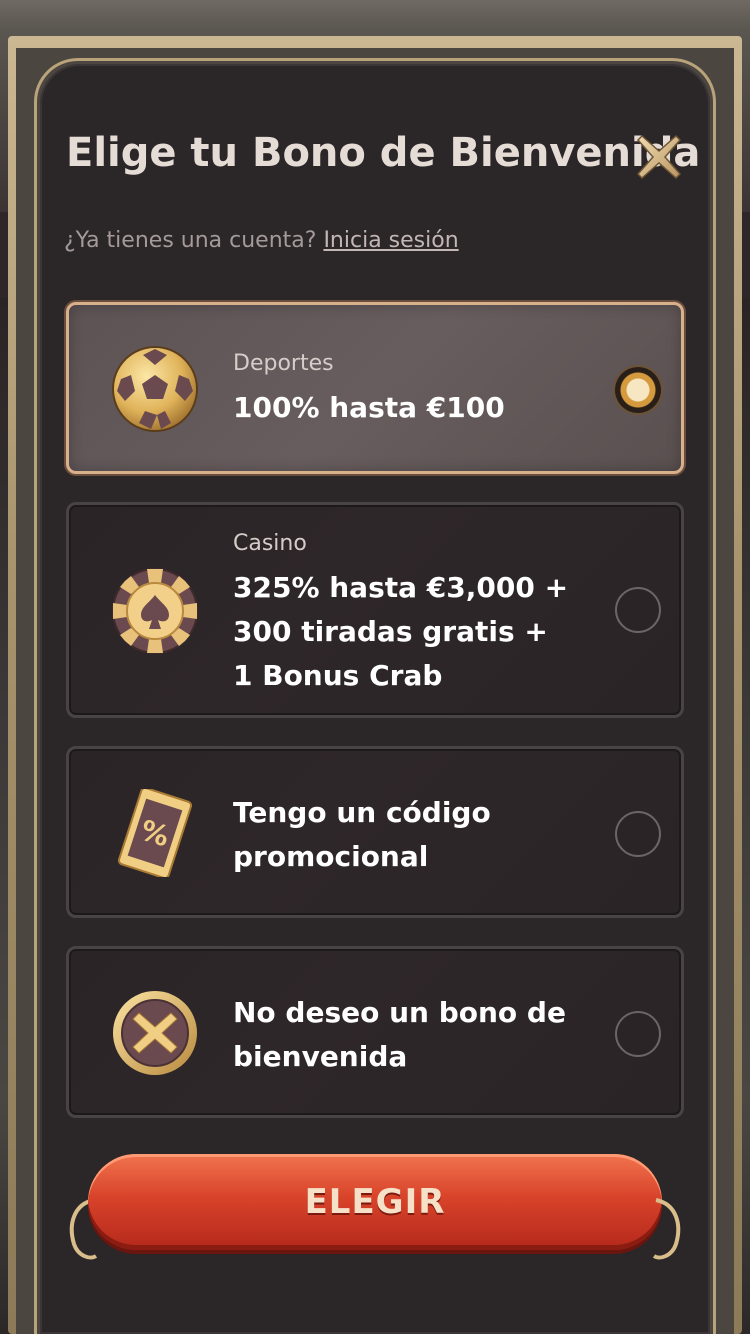 This screenshot has height=1334, width=750. I want to click on option-casino-offer-line-2: 300 tiradas gratis +, so click(390, 631).